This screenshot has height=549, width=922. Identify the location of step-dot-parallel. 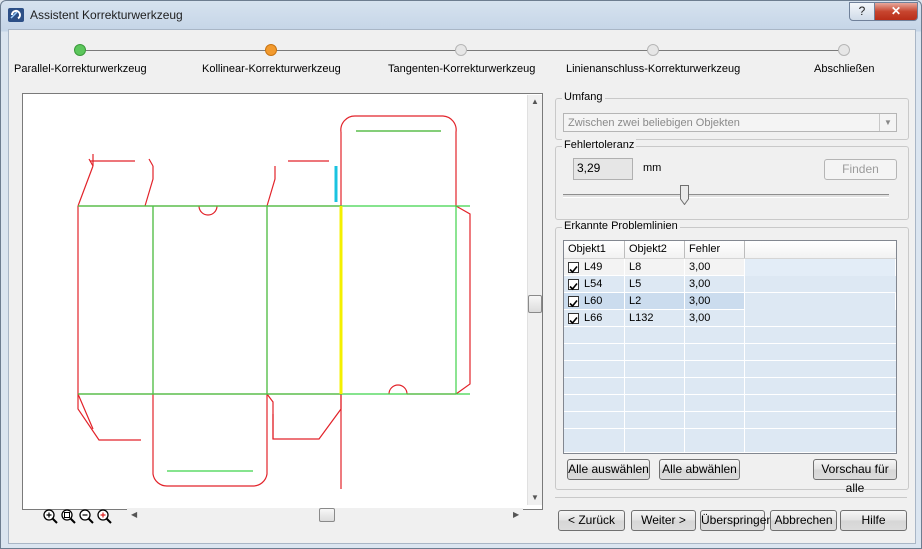
(80, 50).